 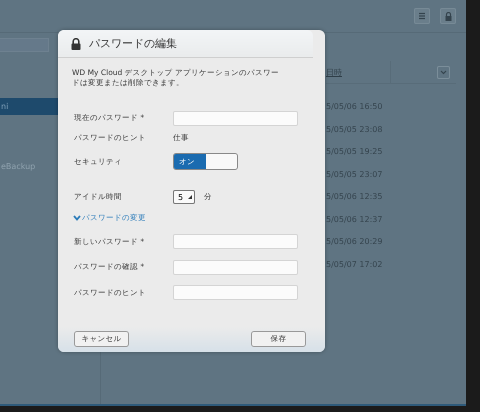 What do you see at coordinates (422, 16) in the screenshot?
I see `menu-icon` at bounding box center [422, 16].